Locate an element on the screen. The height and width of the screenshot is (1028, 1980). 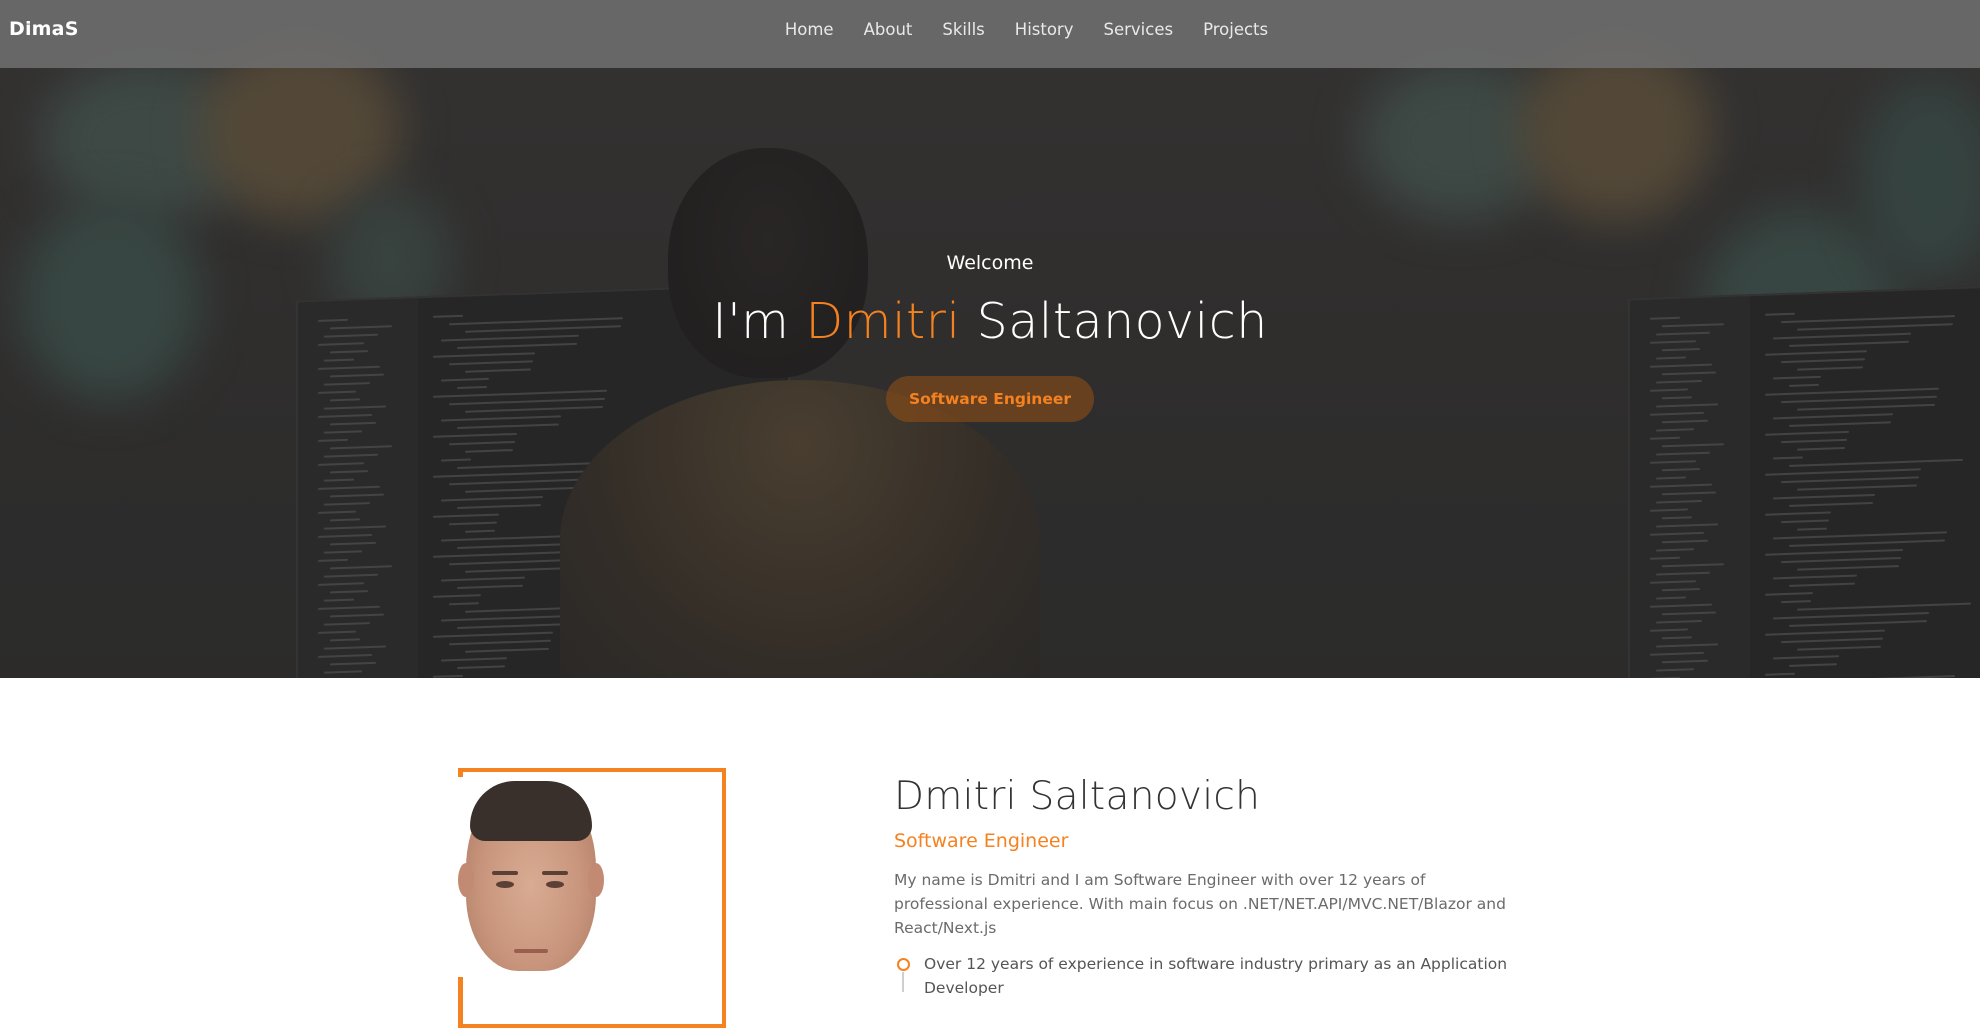
hero-role-badge: Software Engineer is located at coordinates (990, 399).